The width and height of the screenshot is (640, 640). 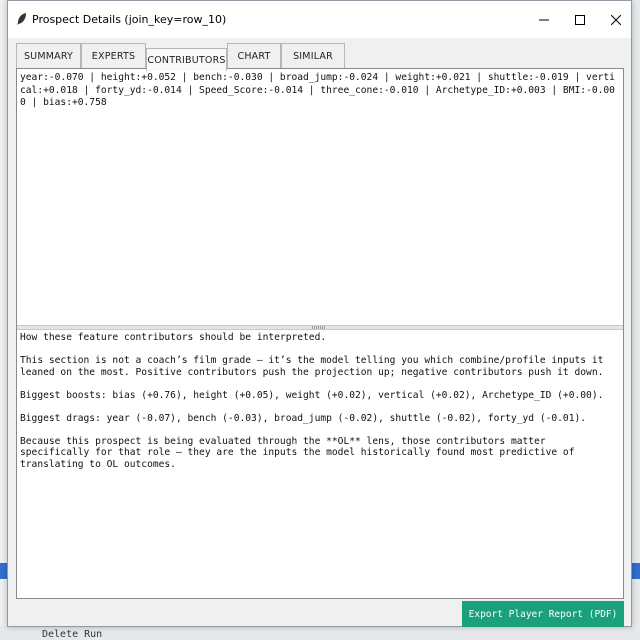 I want to click on close-icon, so click(x=616, y=19).